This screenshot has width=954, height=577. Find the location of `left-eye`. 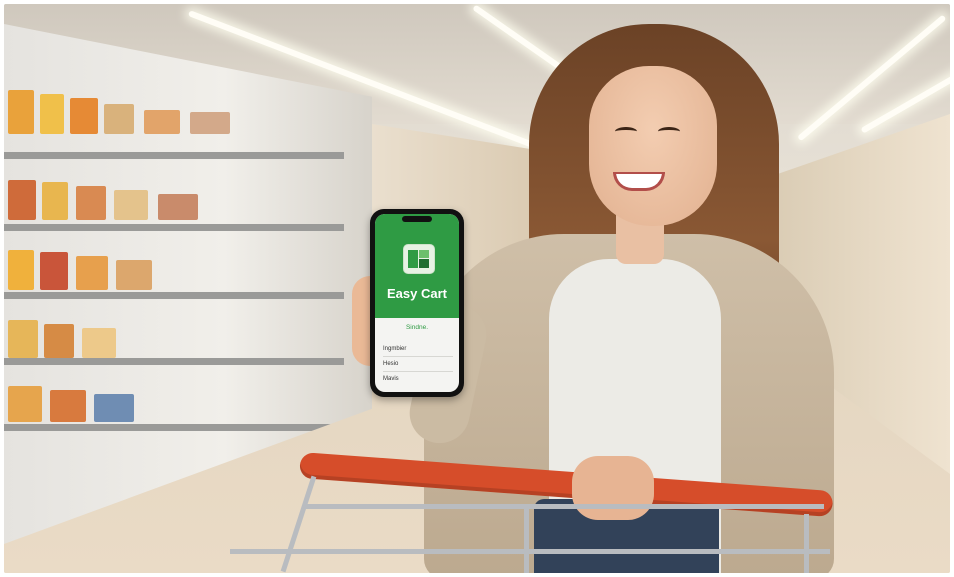

left-eye is located at coordinates (626, 131).